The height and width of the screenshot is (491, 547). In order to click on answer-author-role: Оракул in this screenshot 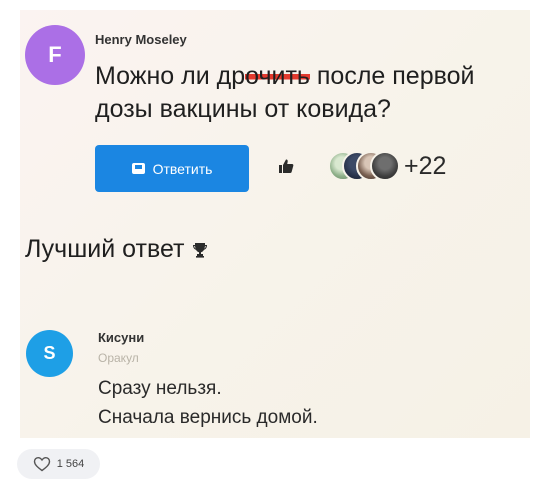, I will do `click(118, 358)`.